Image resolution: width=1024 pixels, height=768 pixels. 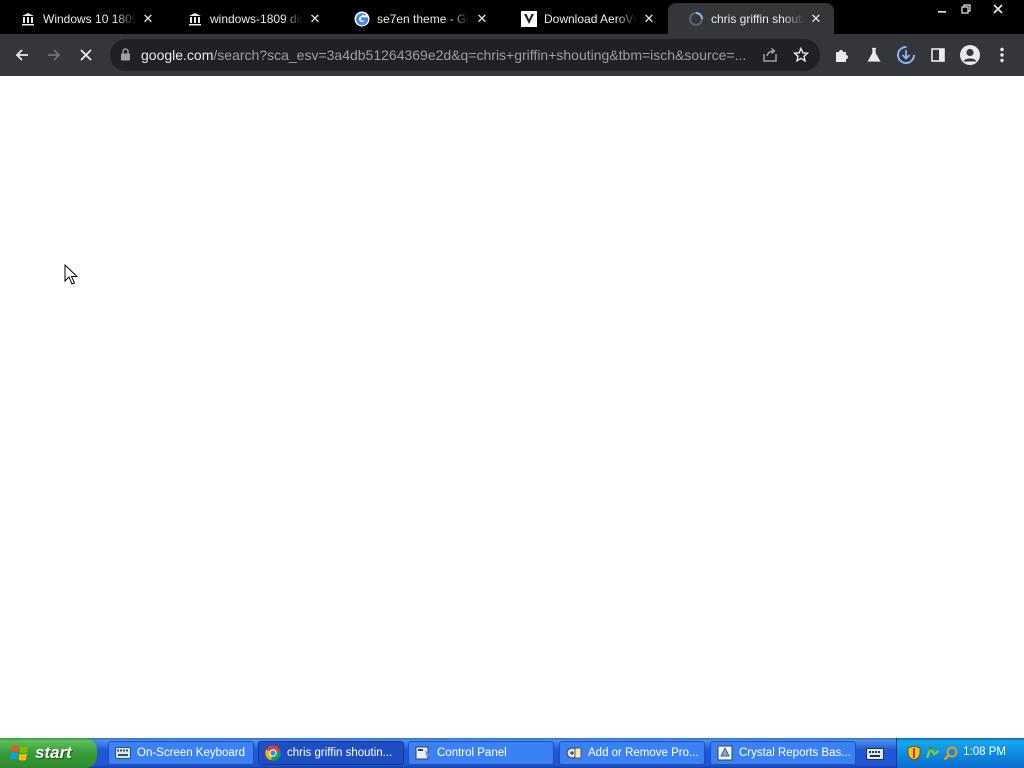 I want to click on keyboard-icon, so click(x=123, y=753).